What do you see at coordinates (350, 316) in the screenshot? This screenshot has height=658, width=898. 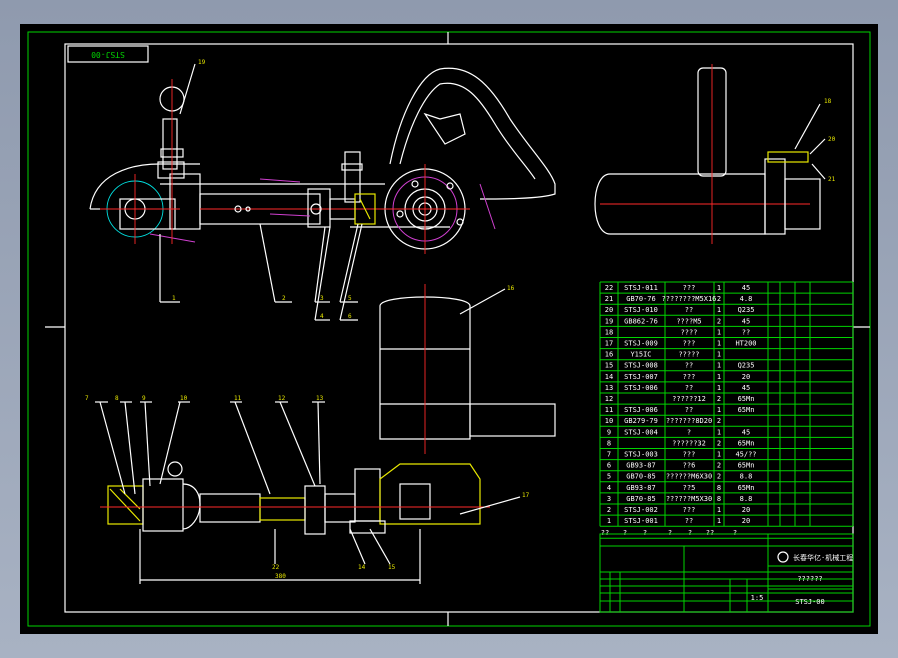 I see `callout-6: 6` at bounding box center [350, 316].